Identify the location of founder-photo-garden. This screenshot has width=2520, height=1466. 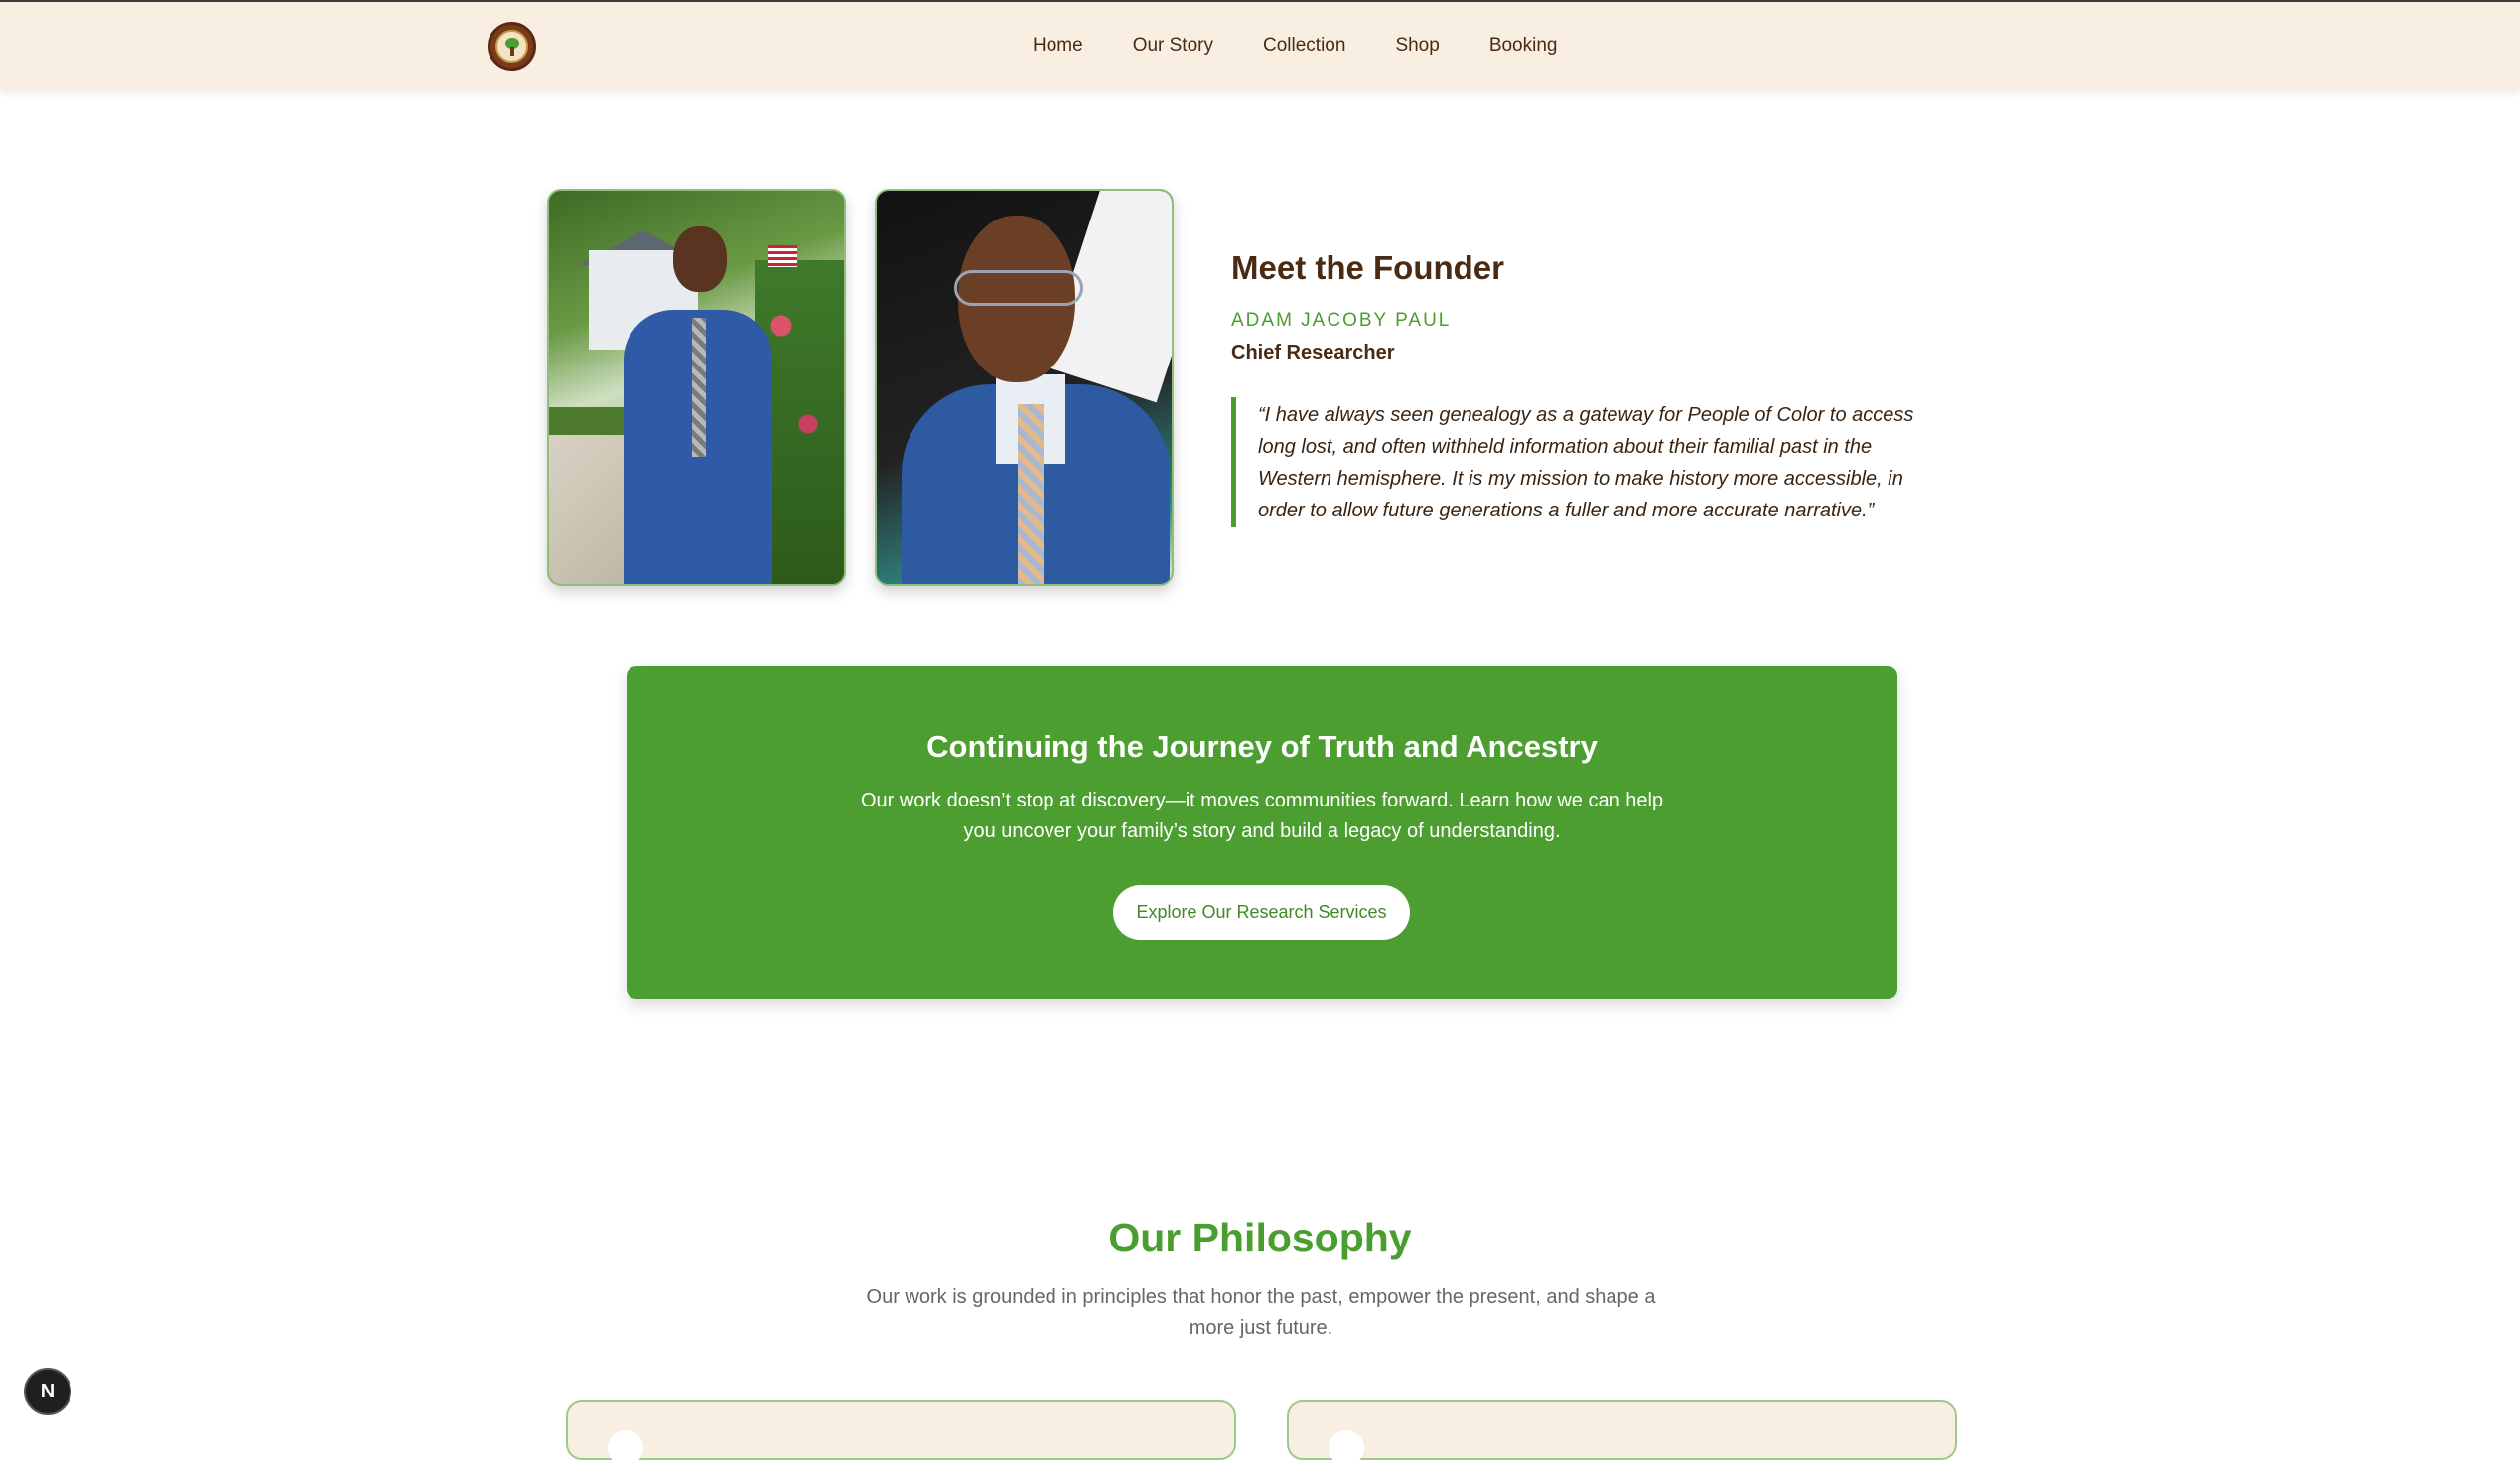
(696, 387).